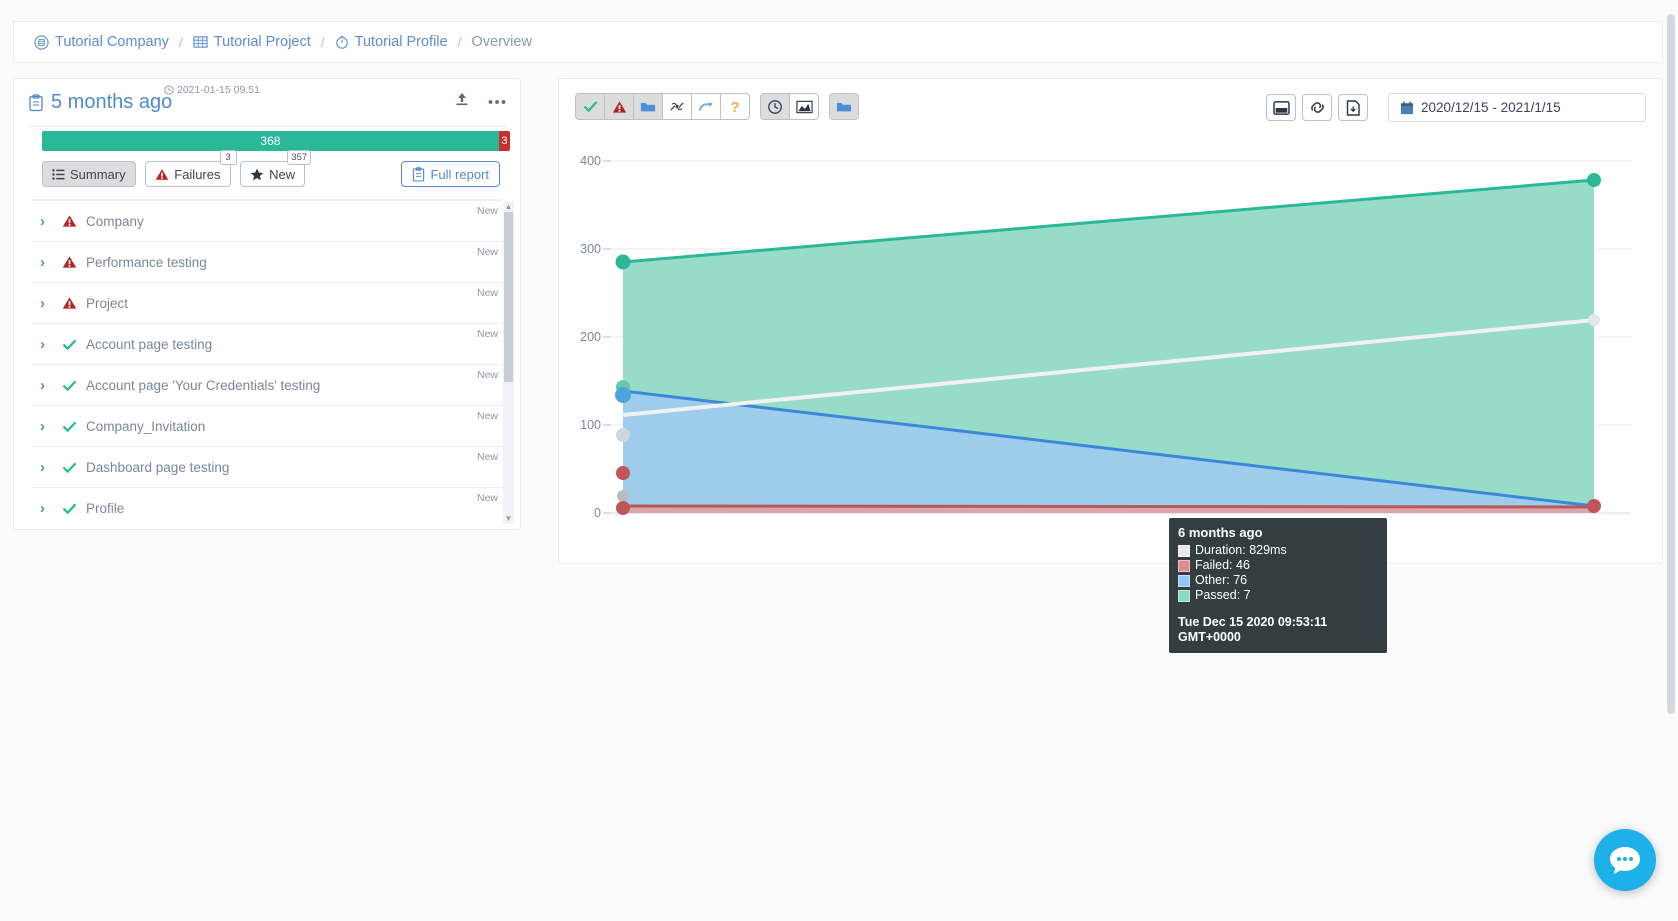 This screenshot has height=921, width=1678. I want to click on tab-failures: Failures 3, so click(191, 168).